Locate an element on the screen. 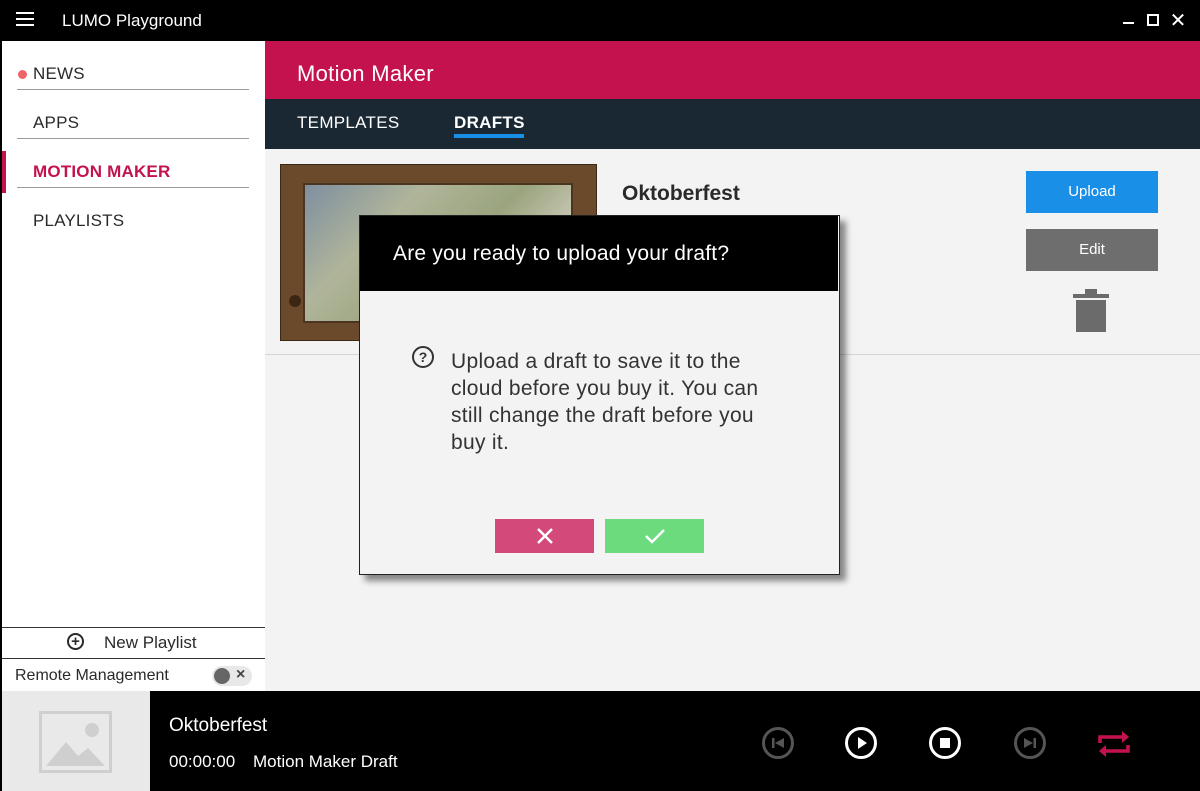 Image resolution: width=1200 pixels, height=791 pixels. play-icon is located at coordinates (862, 743).